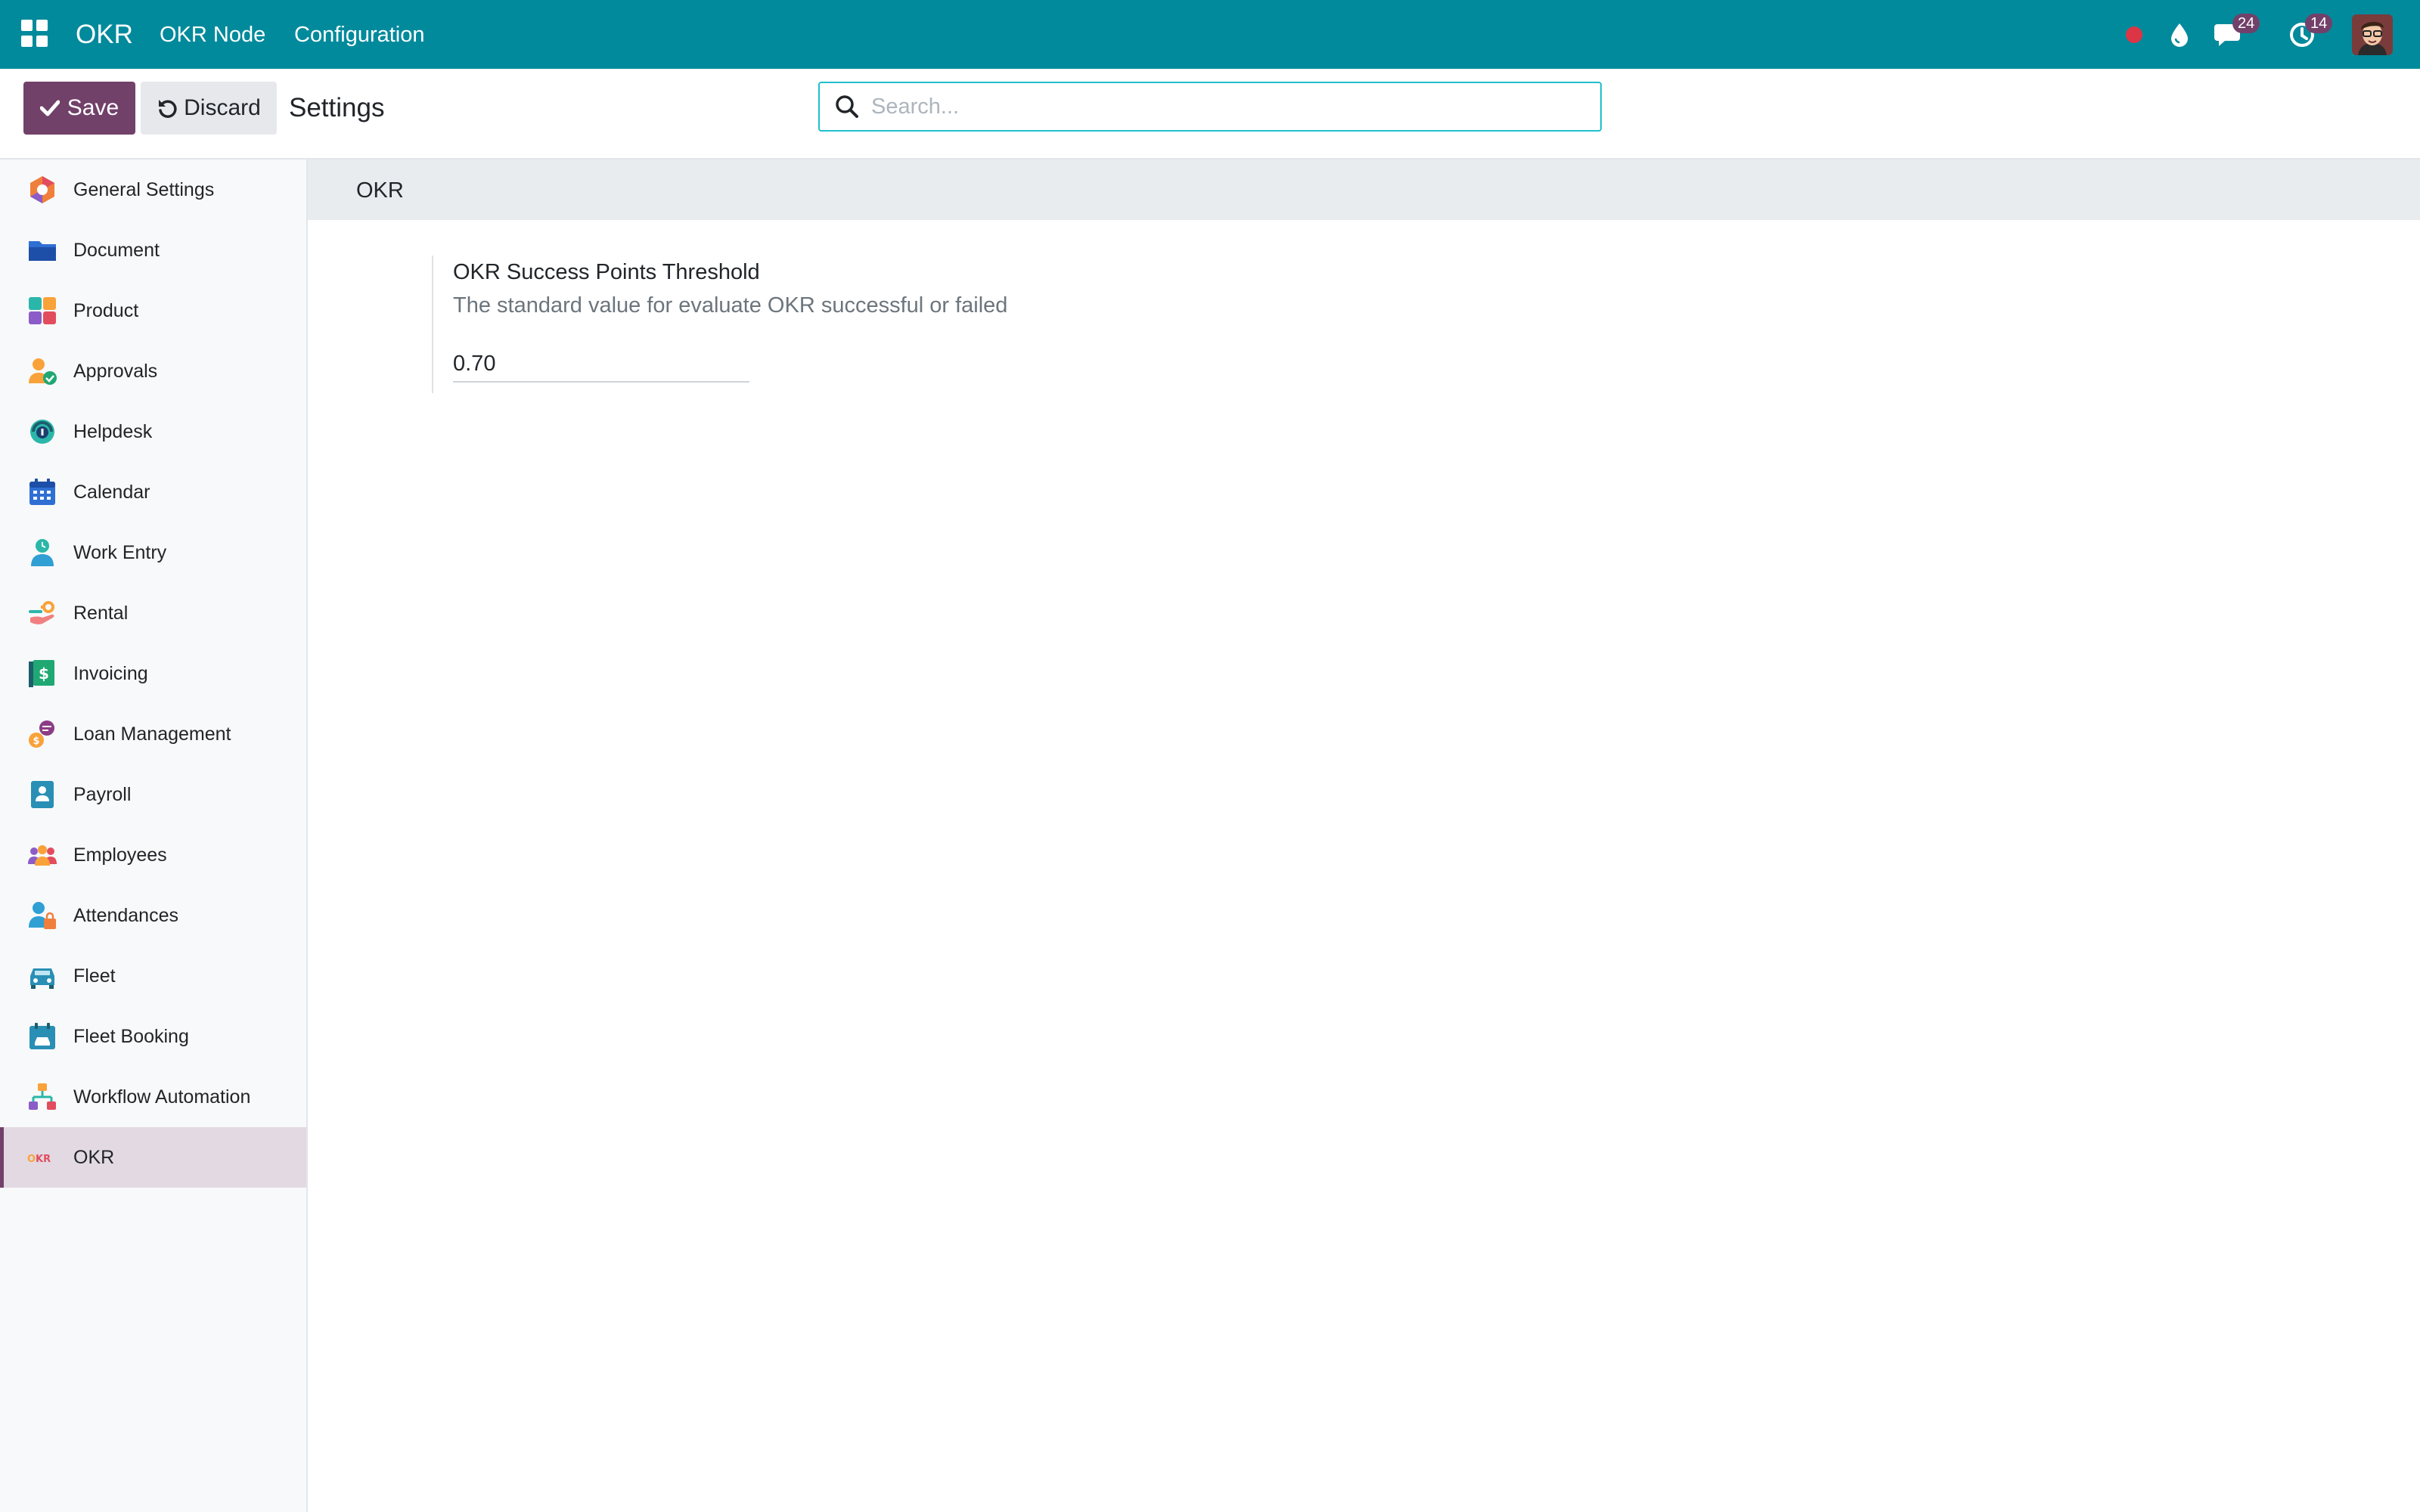  Describe the element at coordinates (42, 1036) in the screenshot. I see `fleet-booking-icon` at that location.